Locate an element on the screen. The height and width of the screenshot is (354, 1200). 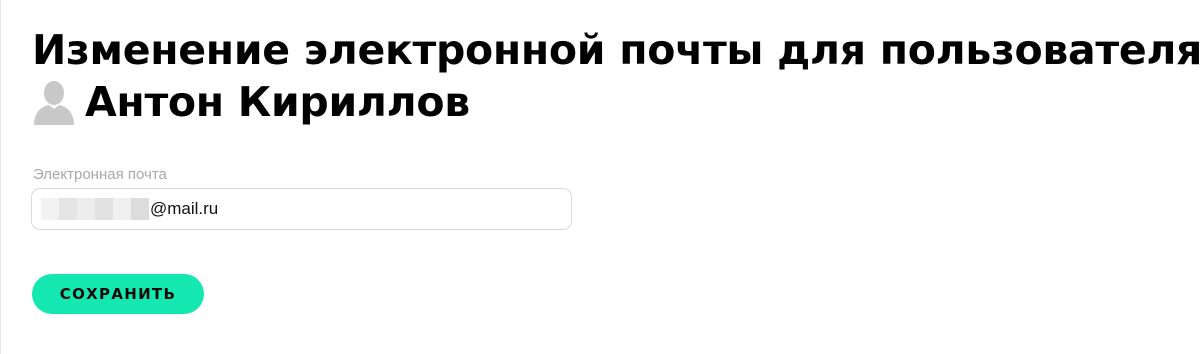
email-value: @mail.ru is located at coordinates (184, 208).